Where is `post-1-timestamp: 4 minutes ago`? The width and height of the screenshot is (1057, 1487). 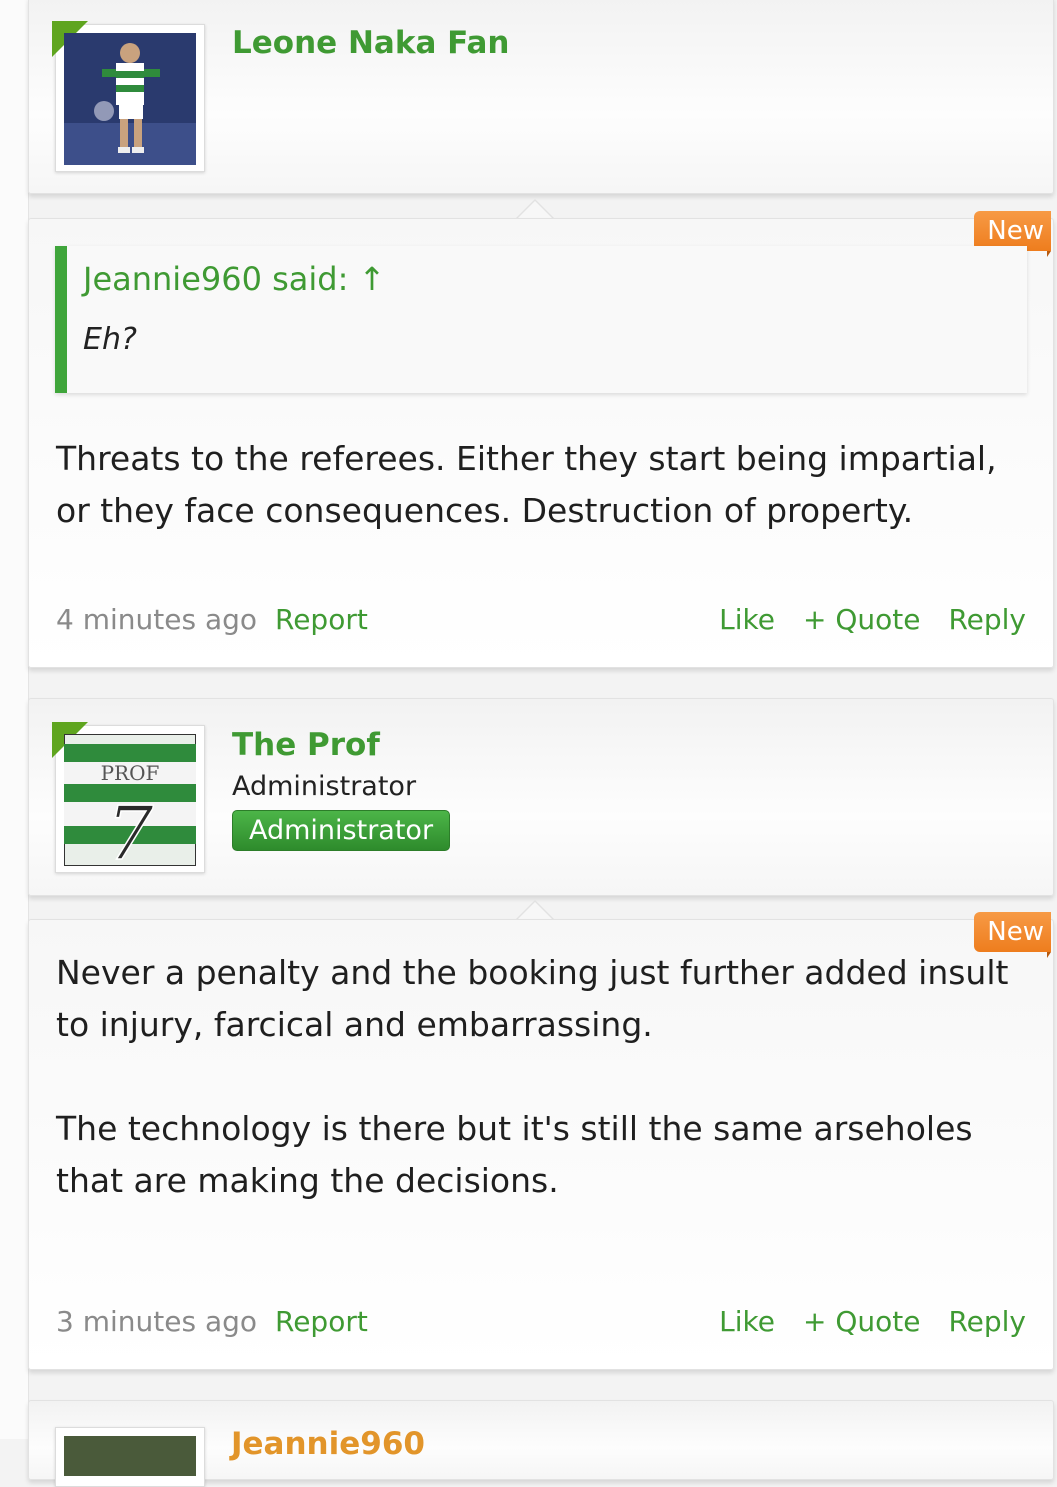
post-1-timestamp: 4 minutes ago is located at coordinates (156, 619).